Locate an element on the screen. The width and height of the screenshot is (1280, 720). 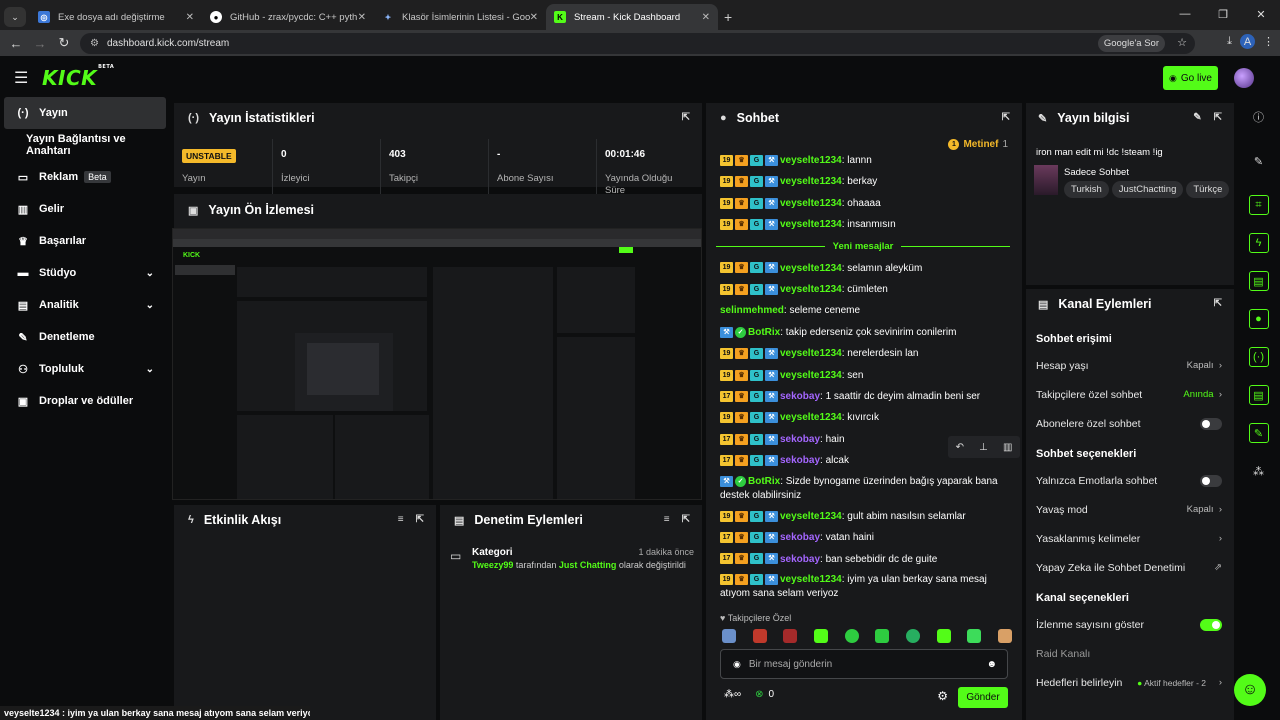
bolt-icon: ϟ is located at coordinates (1258, 243).